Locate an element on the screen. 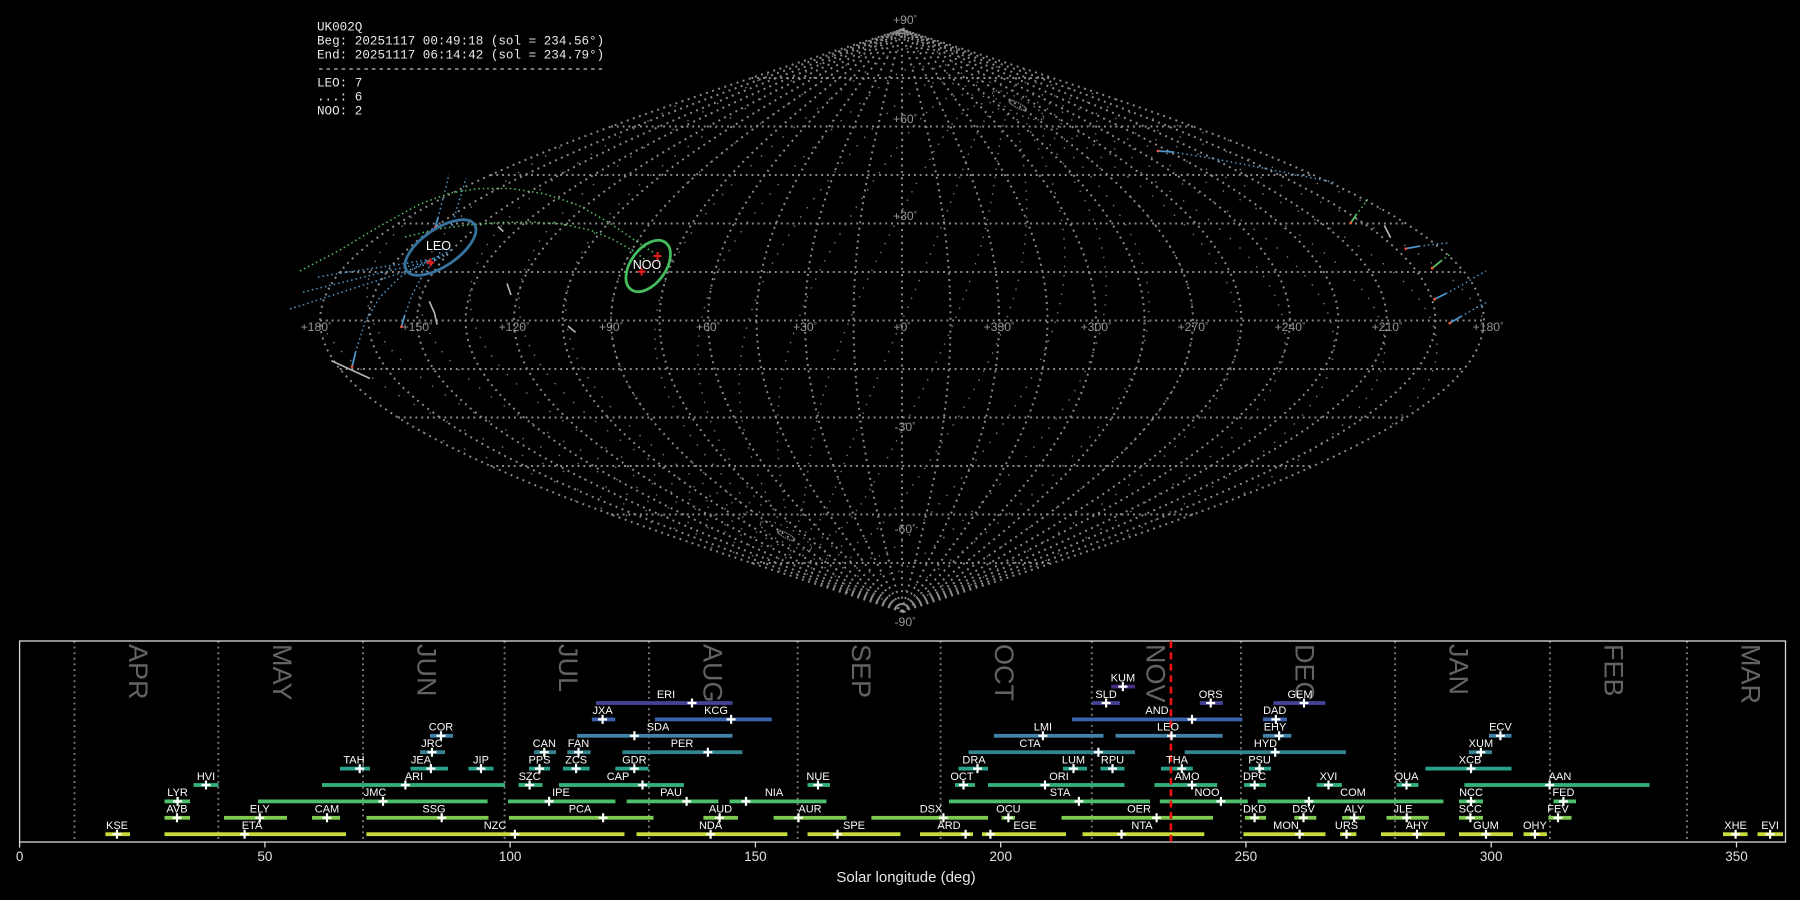  svg-text: 100 is located at coordinates (510, 856).